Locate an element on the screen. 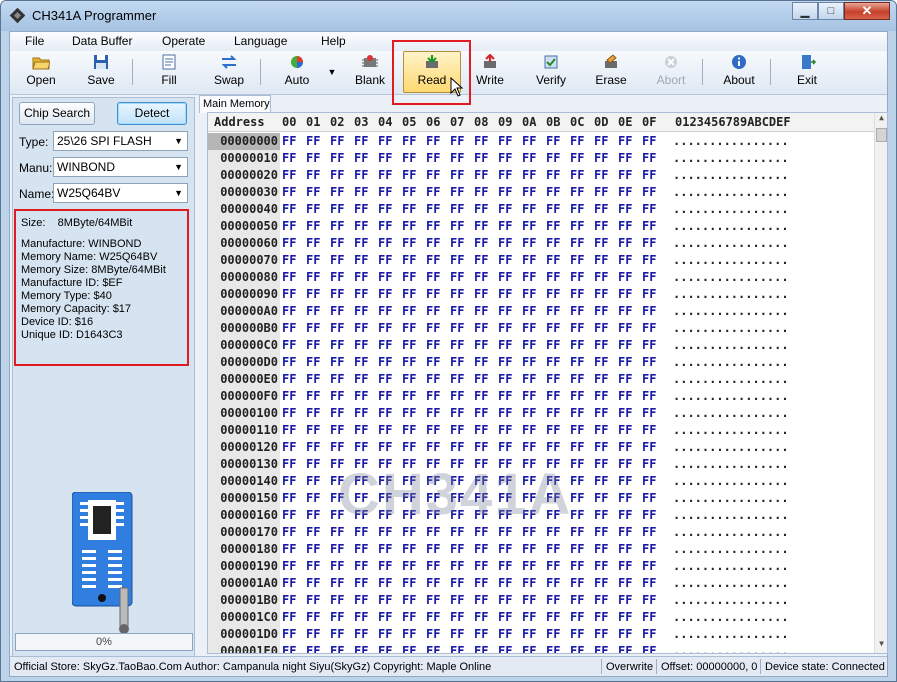  title-bar: CH341A Programmer ▁ □ ✕ is located at coordinates (448, 16).